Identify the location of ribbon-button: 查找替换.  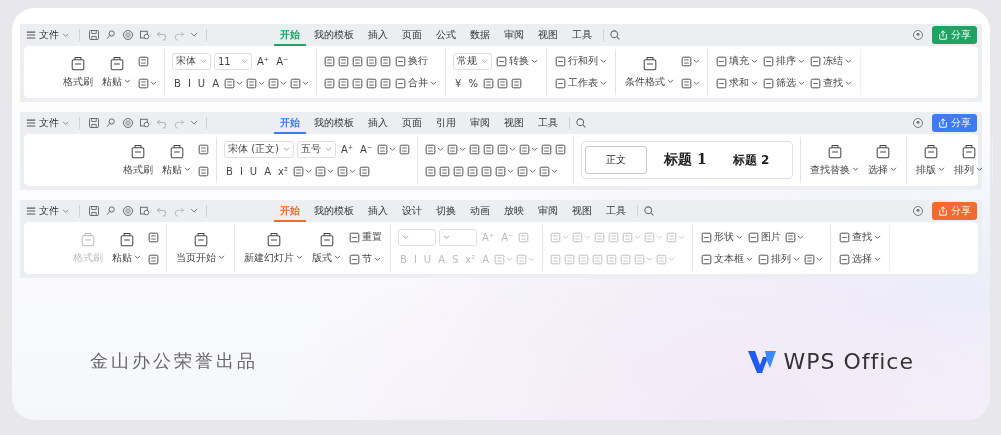
(835, 160).